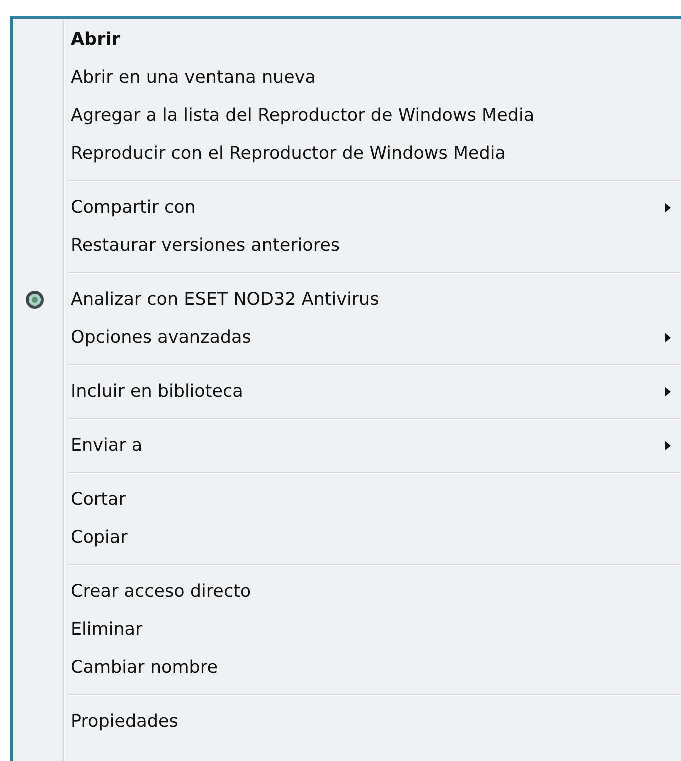 This screenshot has height=761, width=681. Describe the element at coordinates (372, 116) in the screenshot. I see `menu-item: Agregar a la lista del Reproductor de Windows Media` at that location.